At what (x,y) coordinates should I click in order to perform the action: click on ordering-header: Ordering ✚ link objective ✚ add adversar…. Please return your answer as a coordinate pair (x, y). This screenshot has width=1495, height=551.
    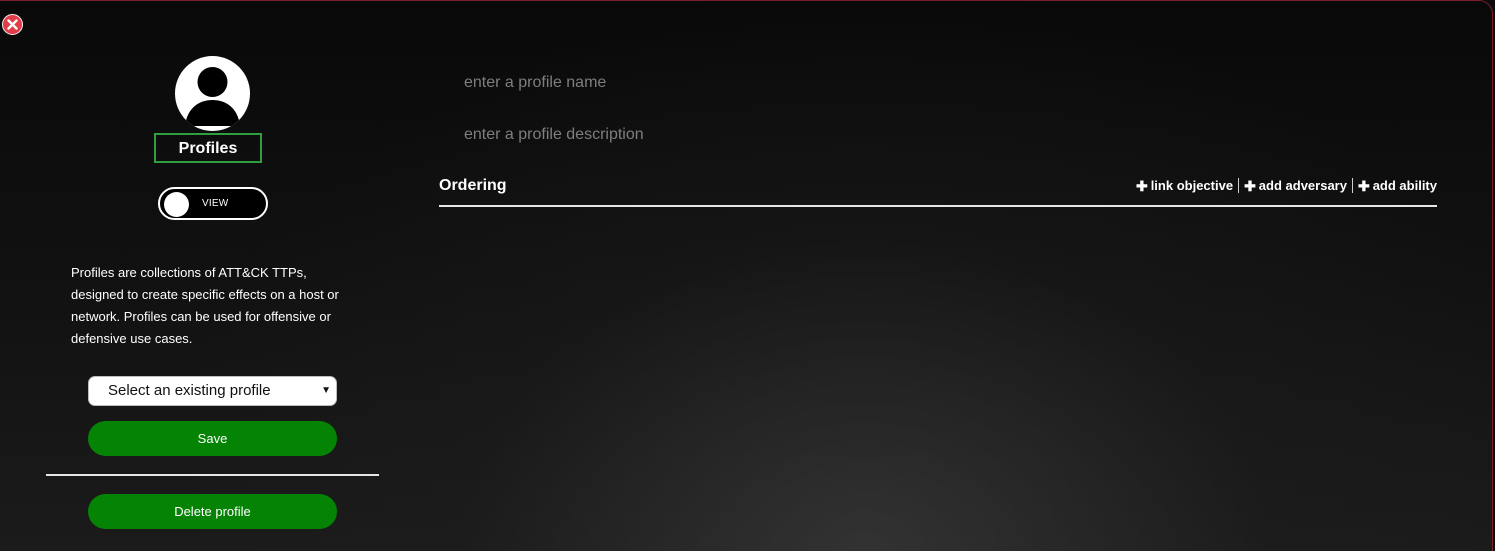
    Looking at the image, I should click on (938, 191).